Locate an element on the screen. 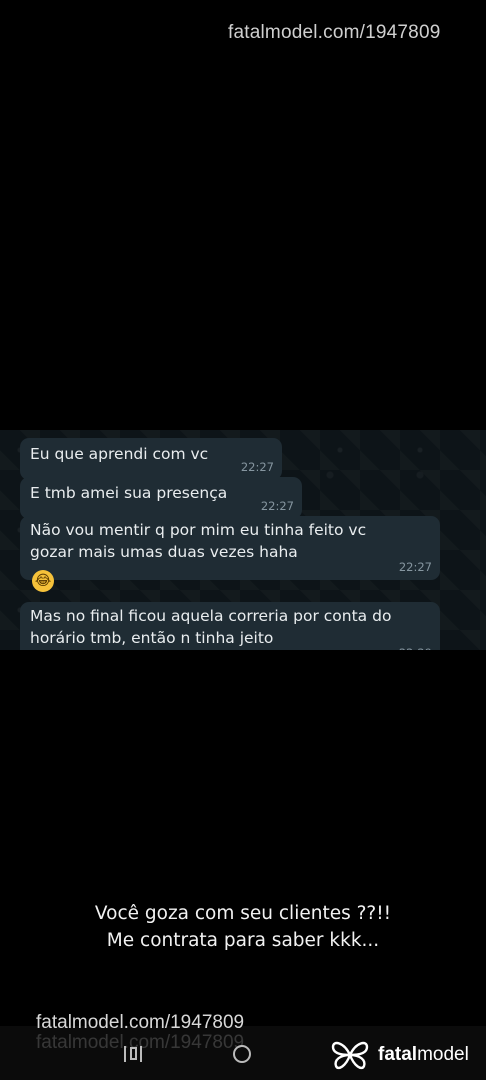 The width and height of the screenshot is (486, 1080). watermark-bottom: fatalmodel.com/1947809 is located at coordinates (140, 1022).